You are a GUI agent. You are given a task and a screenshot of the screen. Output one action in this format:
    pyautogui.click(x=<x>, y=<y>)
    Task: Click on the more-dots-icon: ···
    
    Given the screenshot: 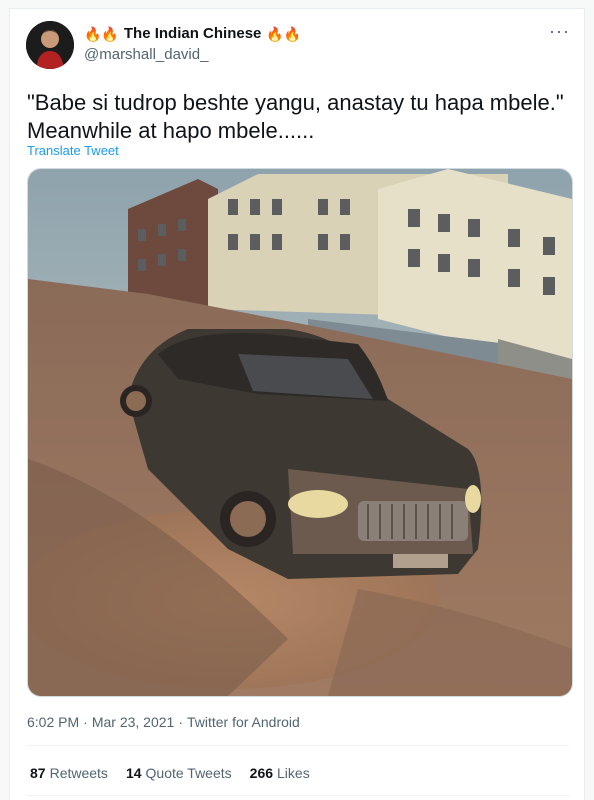 What is the action you would take?
    pyautogui.click(x=559, y=31)
    